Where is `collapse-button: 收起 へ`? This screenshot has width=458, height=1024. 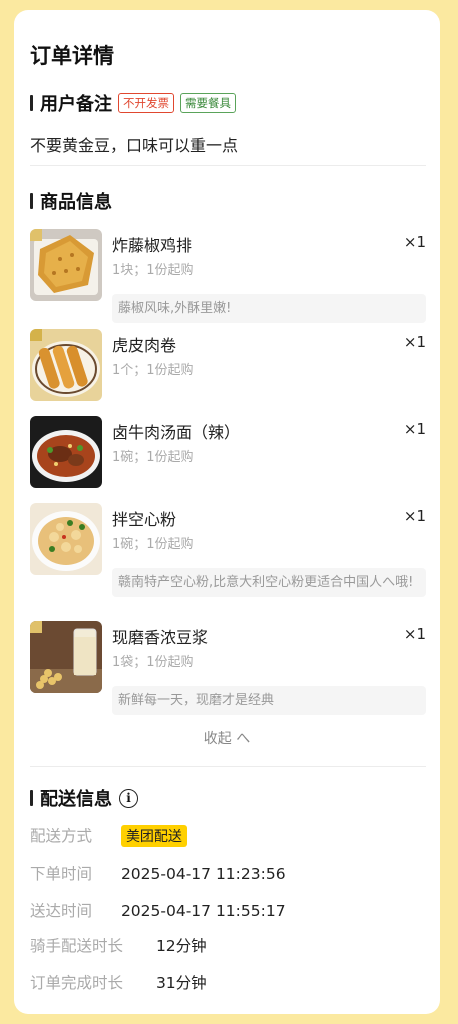 collapse-button: 收起 へ is located at coordinates (227, 738).